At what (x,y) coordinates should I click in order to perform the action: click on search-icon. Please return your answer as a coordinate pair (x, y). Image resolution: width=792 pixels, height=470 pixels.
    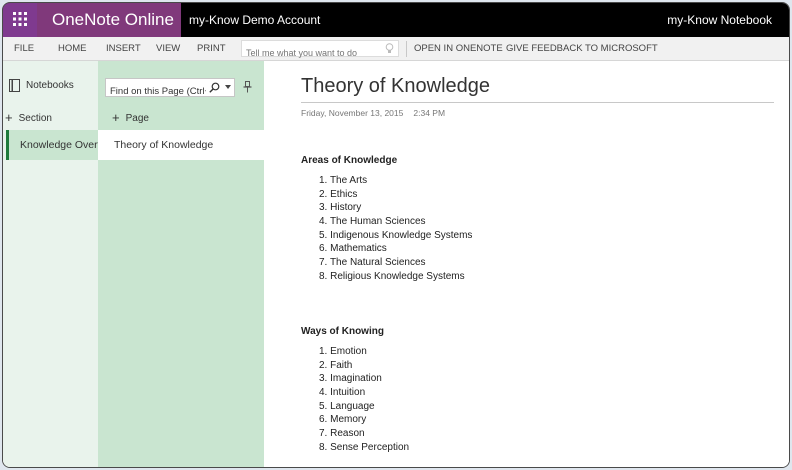
    Looking at the image, I should click on (214, 87).